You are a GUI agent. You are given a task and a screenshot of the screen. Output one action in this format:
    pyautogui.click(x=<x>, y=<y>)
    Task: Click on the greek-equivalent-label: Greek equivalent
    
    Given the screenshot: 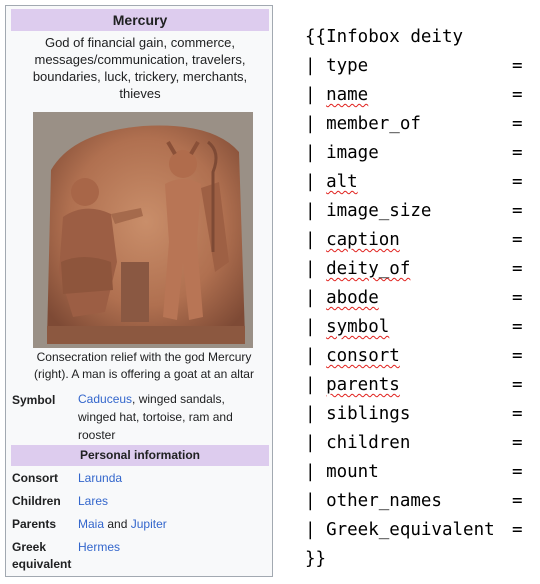 What is the action you would take?
    pyautogui.click(x=42, y=555)
    